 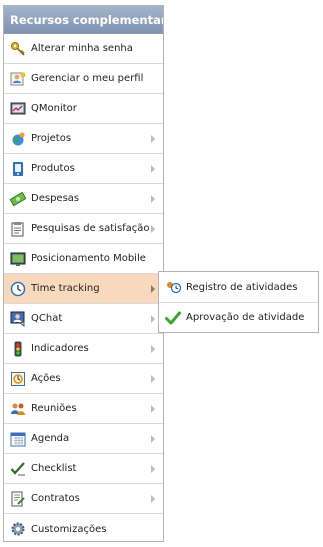 I want to click on menu-item-label: Time tracking, so click(x=65, y=288).